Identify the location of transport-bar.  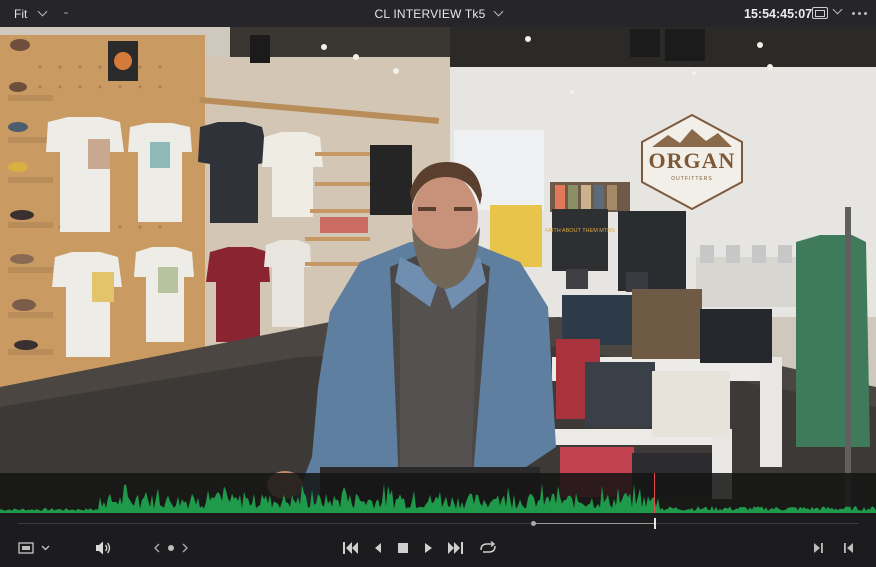
(438, 548).